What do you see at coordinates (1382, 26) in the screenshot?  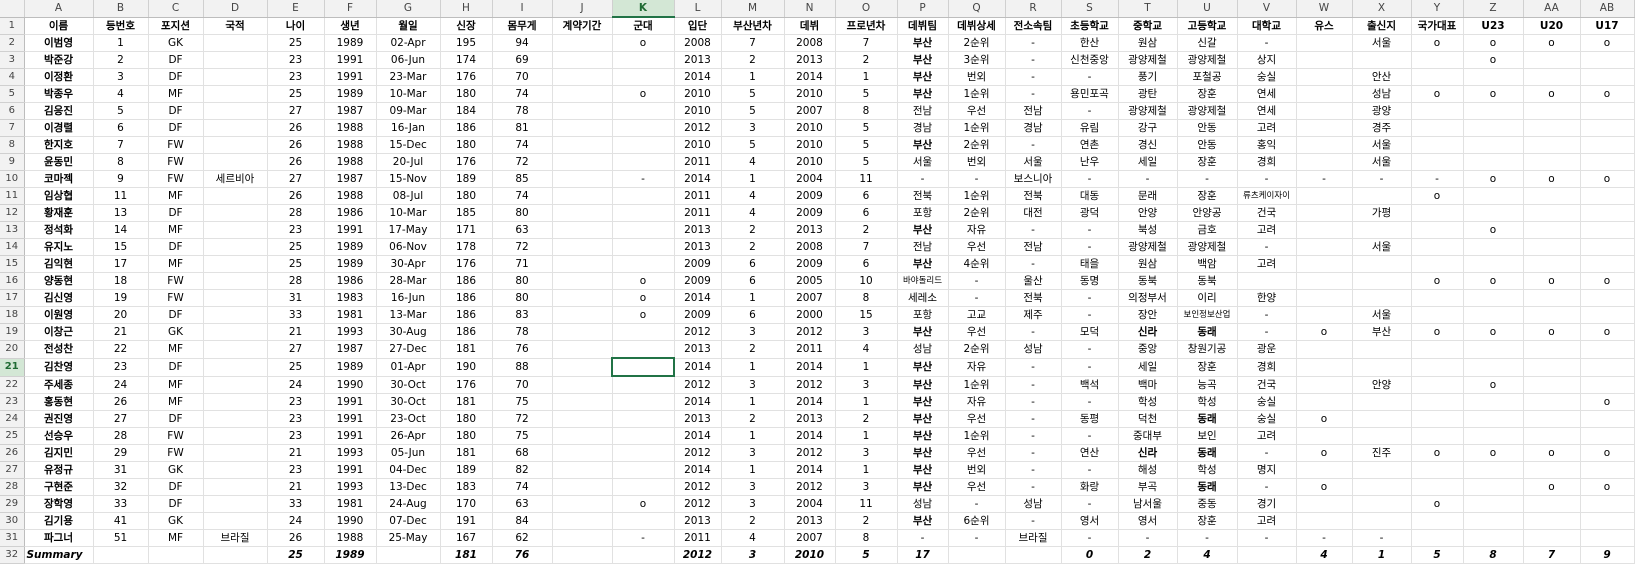 I see `column-title-cell: 출신지` at bounding box center [1382, 26].